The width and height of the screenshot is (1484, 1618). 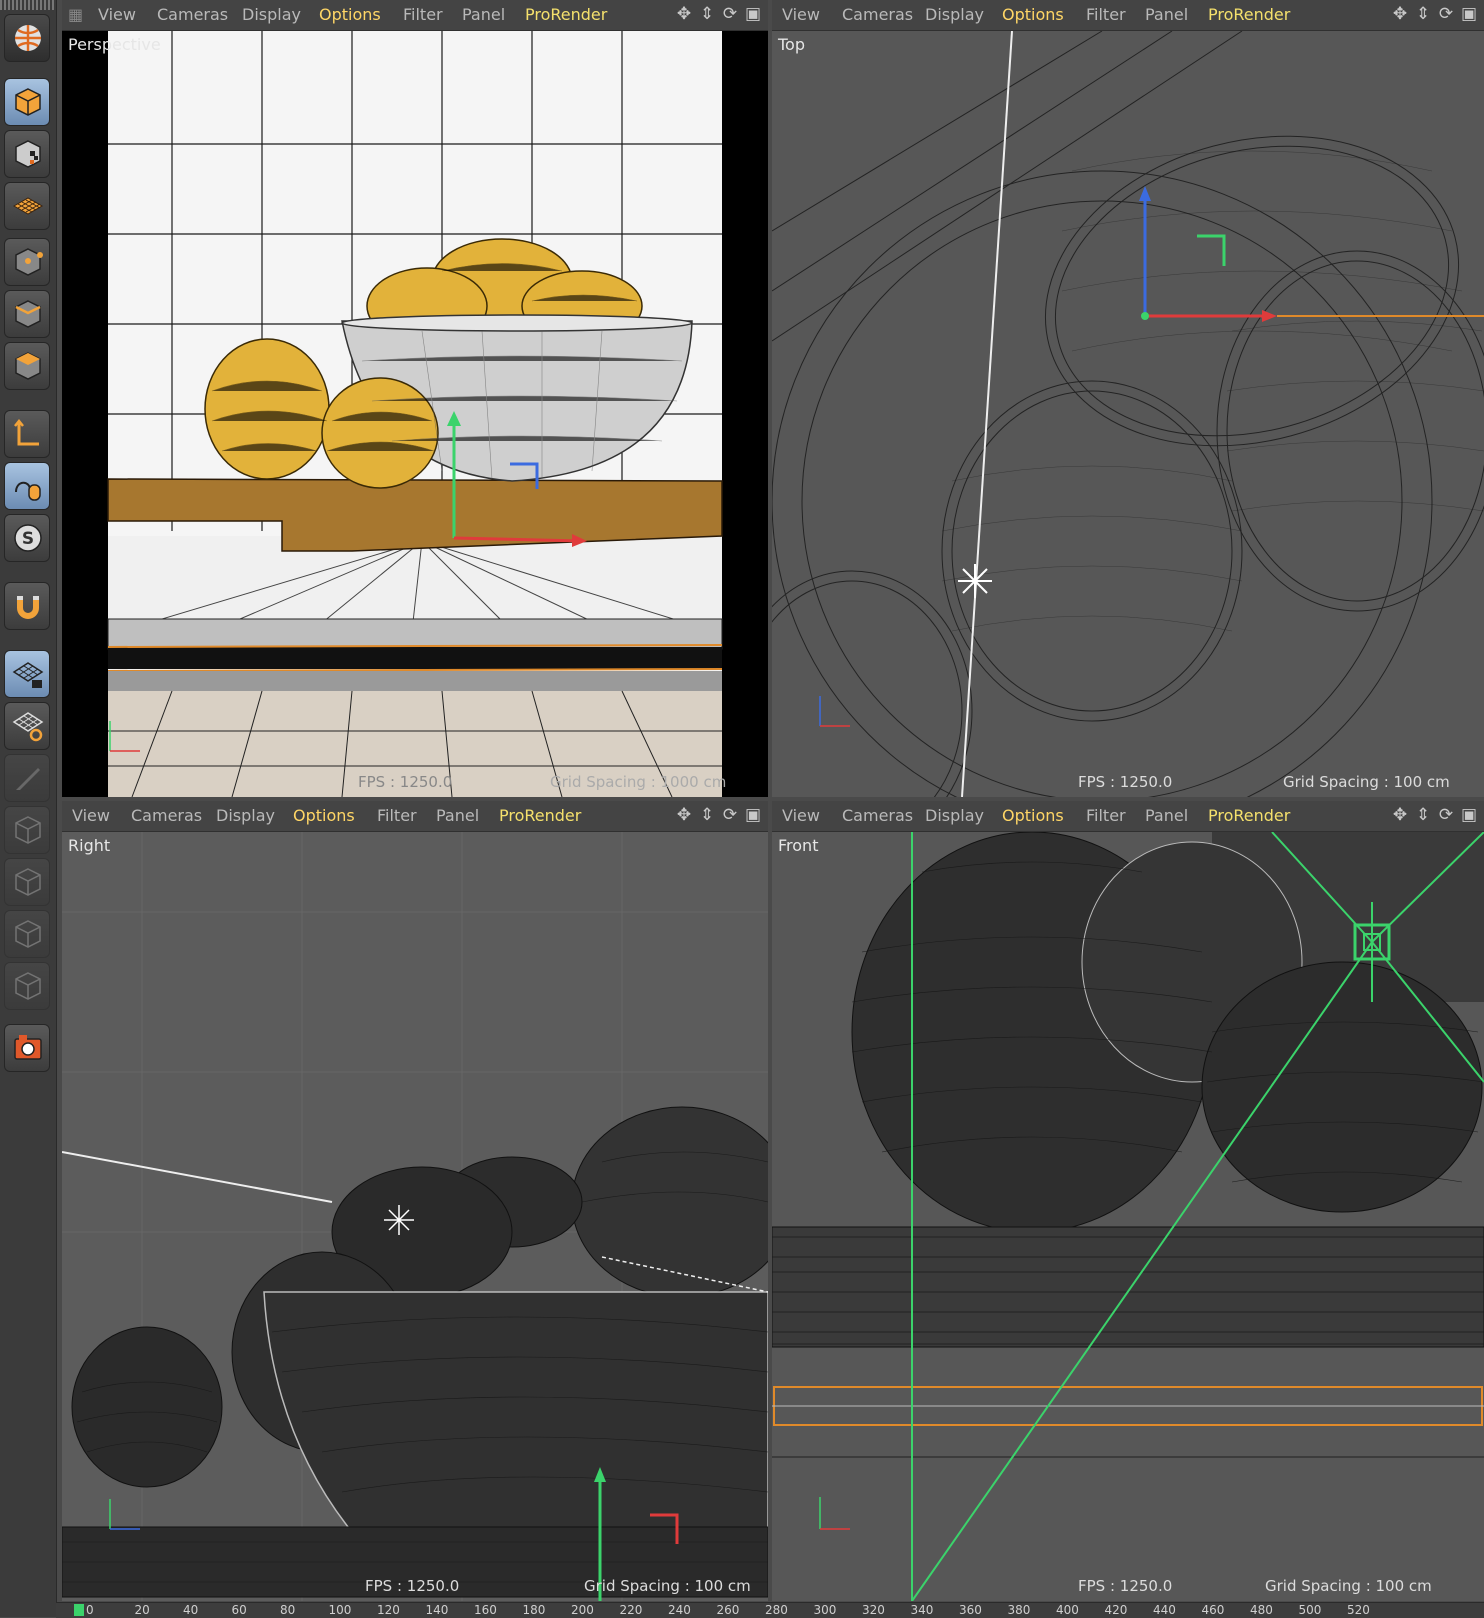 I want to click on cube-icon, so click(x=27, y=102).